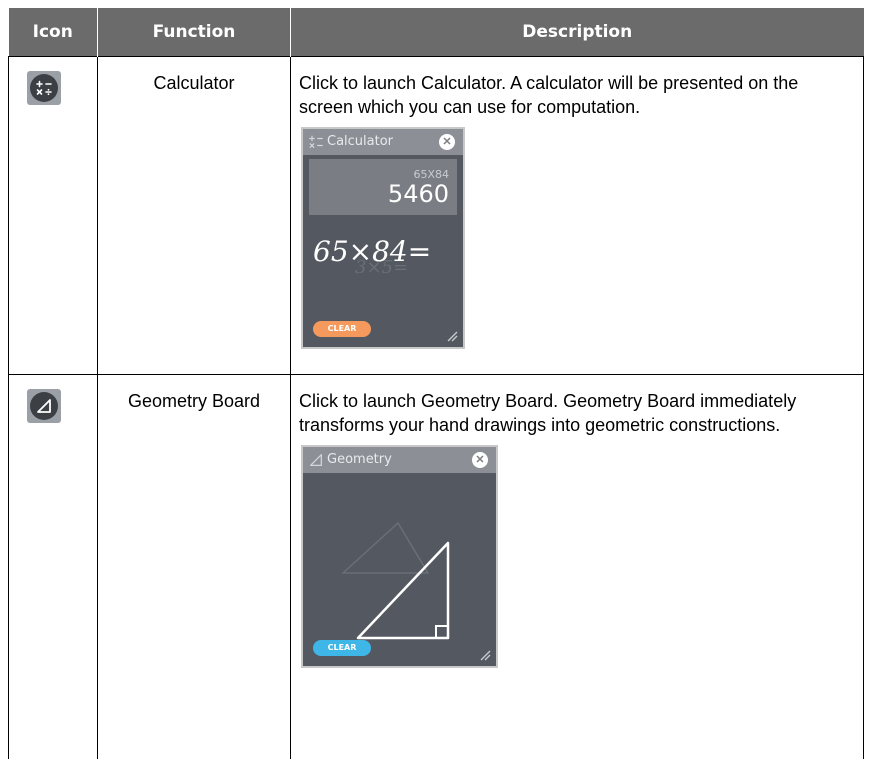  What do you see at coordinates (44, 88) in the screenshot?
I see `calculator-icon` at bounding box center [44, 88].